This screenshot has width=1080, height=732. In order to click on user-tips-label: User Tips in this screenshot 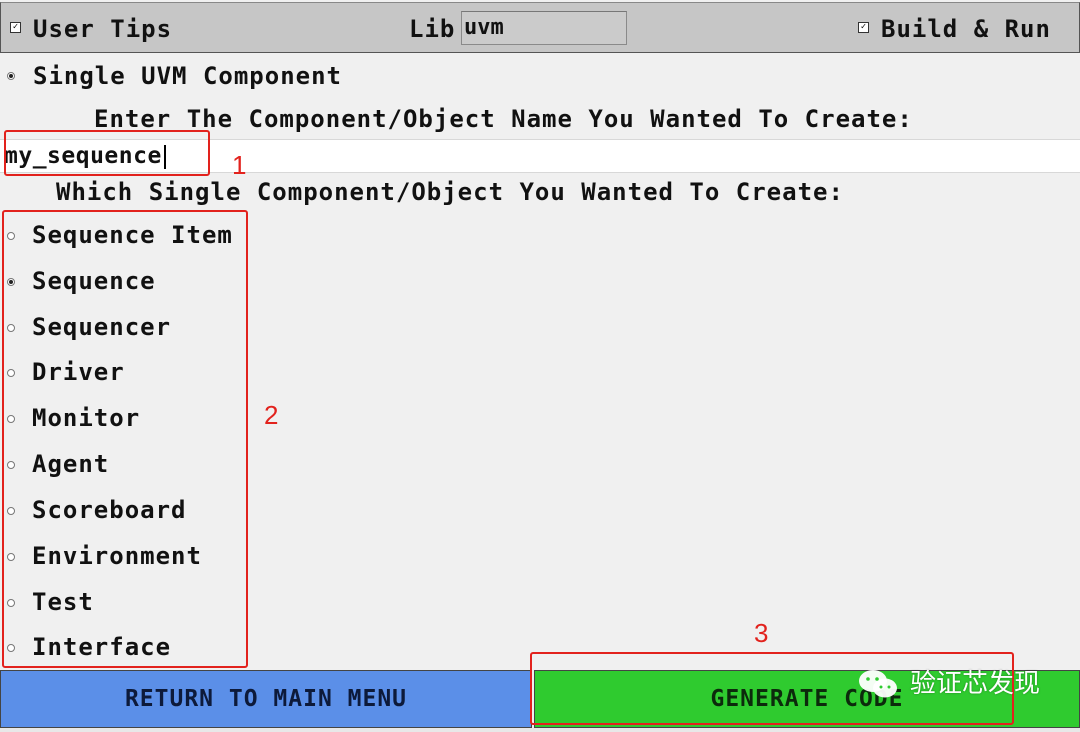, I will do `click(103, 29)`.